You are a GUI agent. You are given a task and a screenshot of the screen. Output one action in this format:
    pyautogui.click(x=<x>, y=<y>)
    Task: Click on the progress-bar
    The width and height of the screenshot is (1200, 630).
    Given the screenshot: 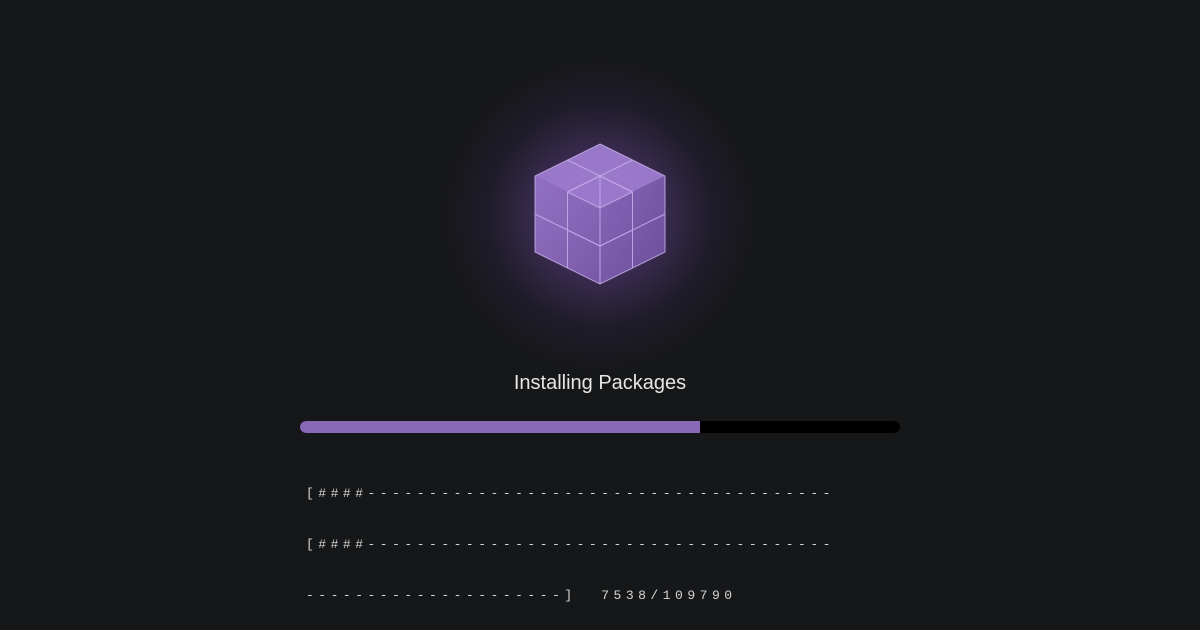 What is the action you would take?
    pyautogui.click(x=600, y=427)
    